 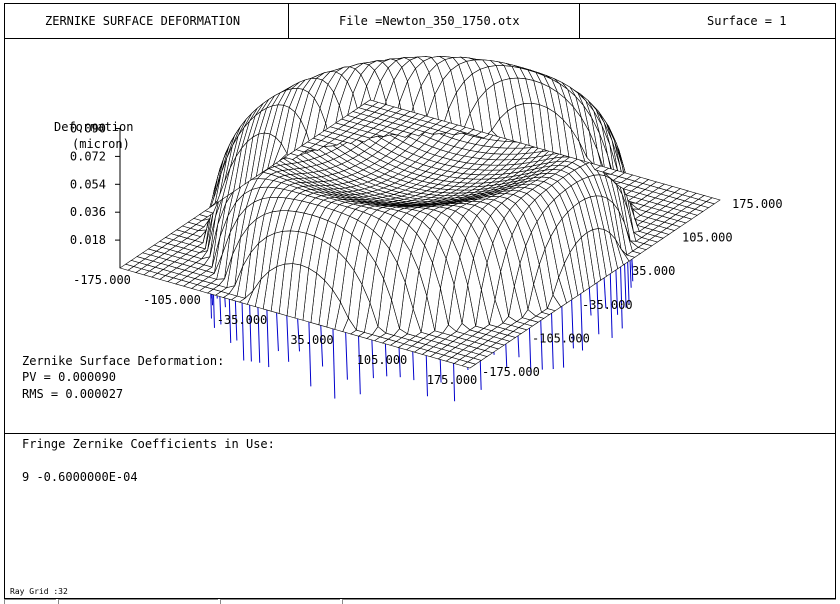 What do you see at coordinates (420, 601) in the screenshot?
I see `status-strip` at bounding box center [420, 601].